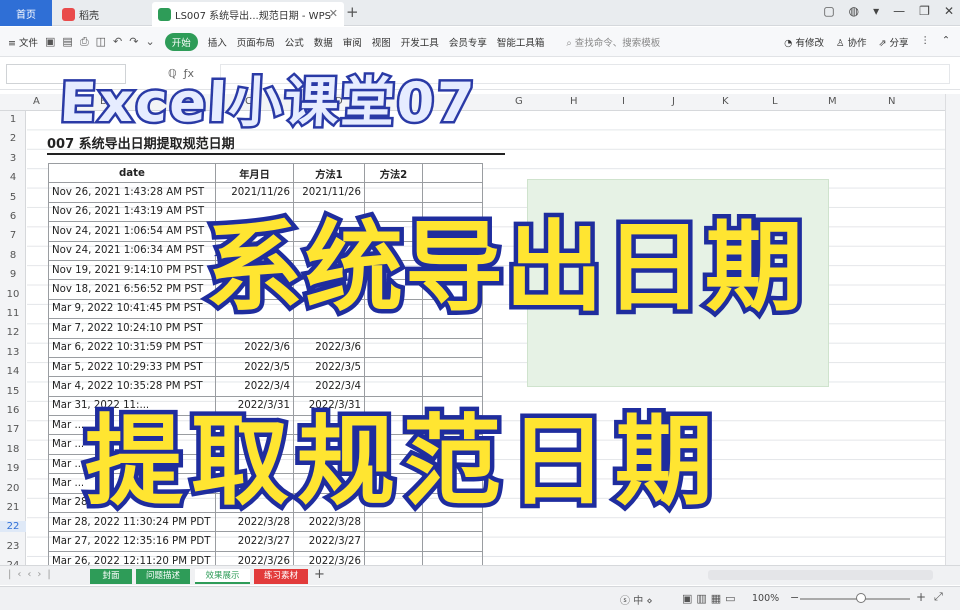 The image size is (960, 610). What do you see at coordinates (820, 575) in the screenshot?
I see `horizontal-scrollbar` at bounding box center [820, 575].